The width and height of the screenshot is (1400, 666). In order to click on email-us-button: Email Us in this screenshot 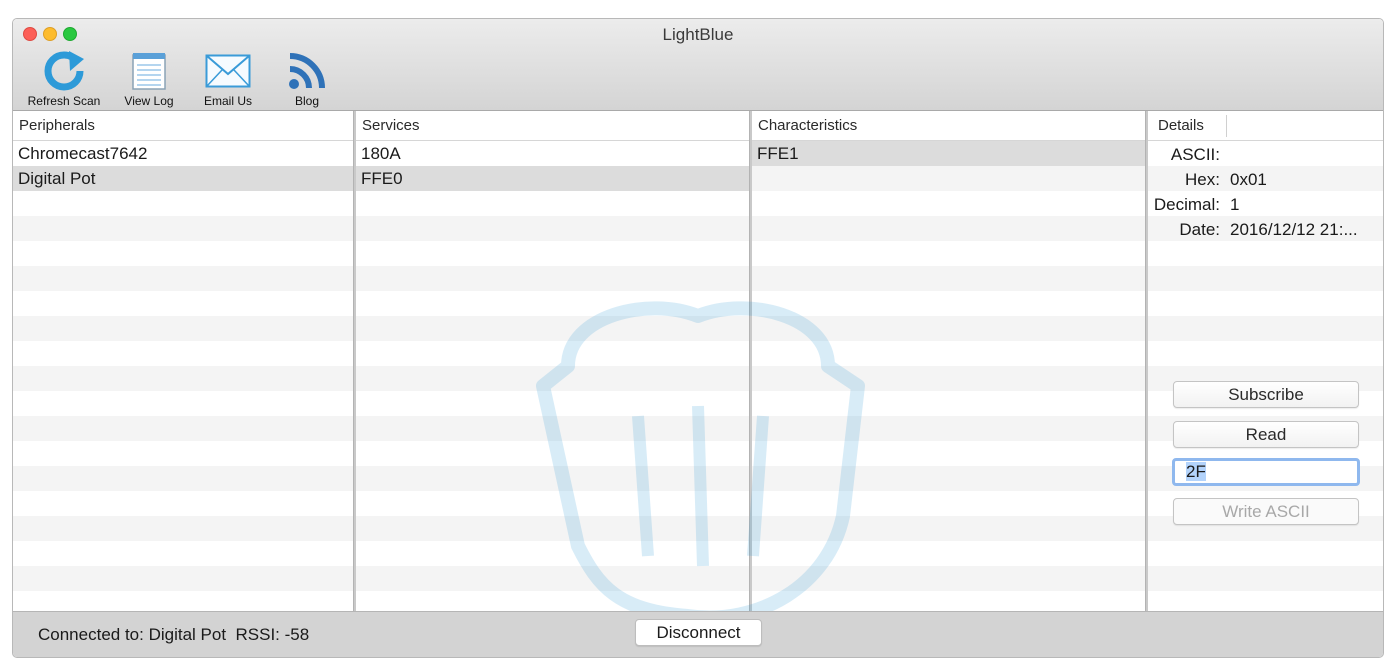, I will do `click(228, 78)`.